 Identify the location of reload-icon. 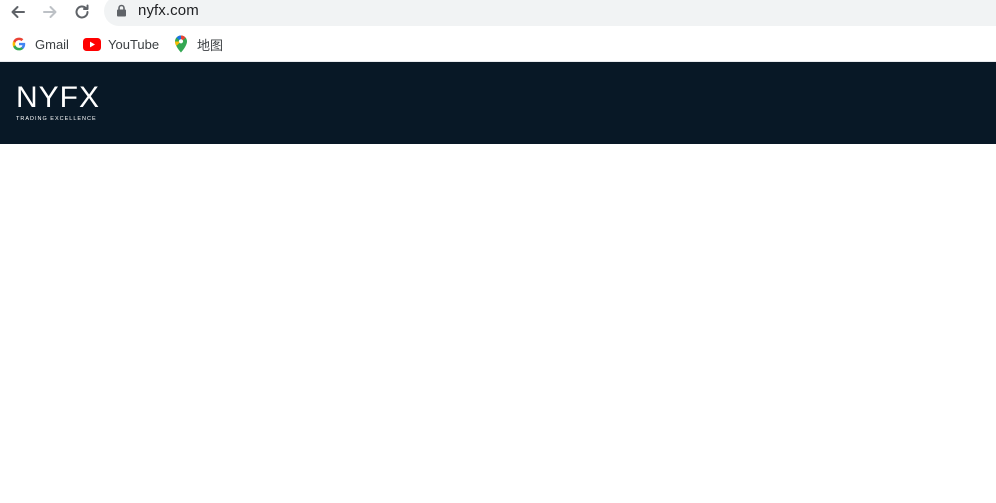
(82, 12).